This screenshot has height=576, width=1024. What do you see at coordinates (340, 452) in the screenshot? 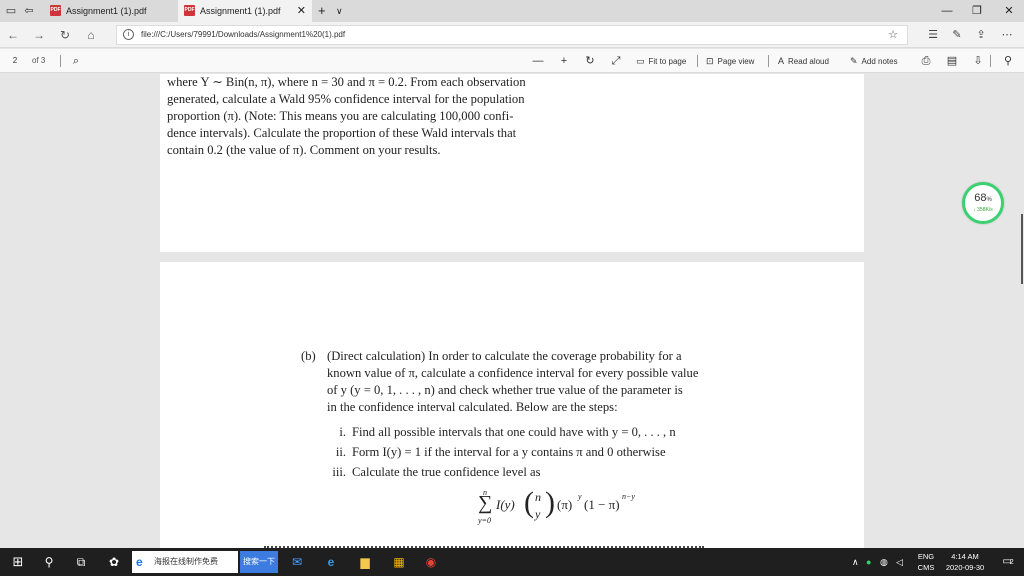
I see `step-number: ii.` at bounding box center [340, 452].